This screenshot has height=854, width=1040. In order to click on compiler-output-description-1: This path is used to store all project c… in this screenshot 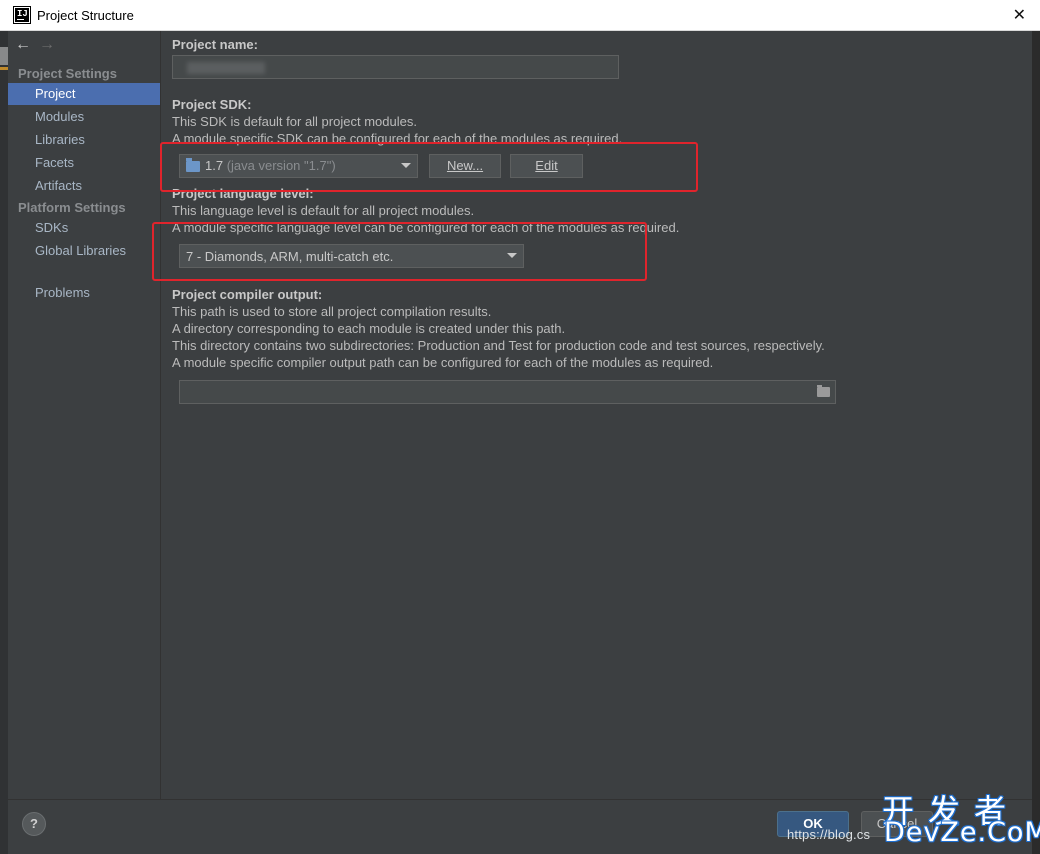, I will do `click(332, 311)`.